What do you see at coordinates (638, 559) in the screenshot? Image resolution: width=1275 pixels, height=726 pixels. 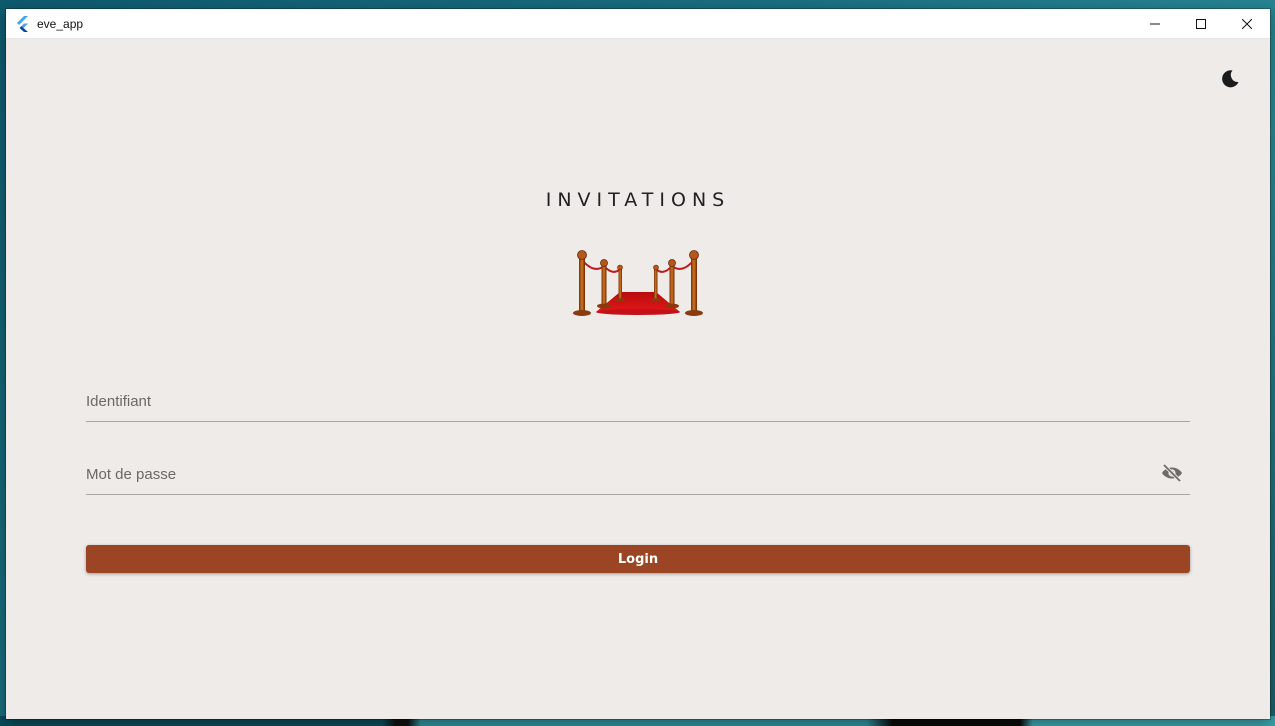 I see `login-button: Login` at bounding box center [638, 559].